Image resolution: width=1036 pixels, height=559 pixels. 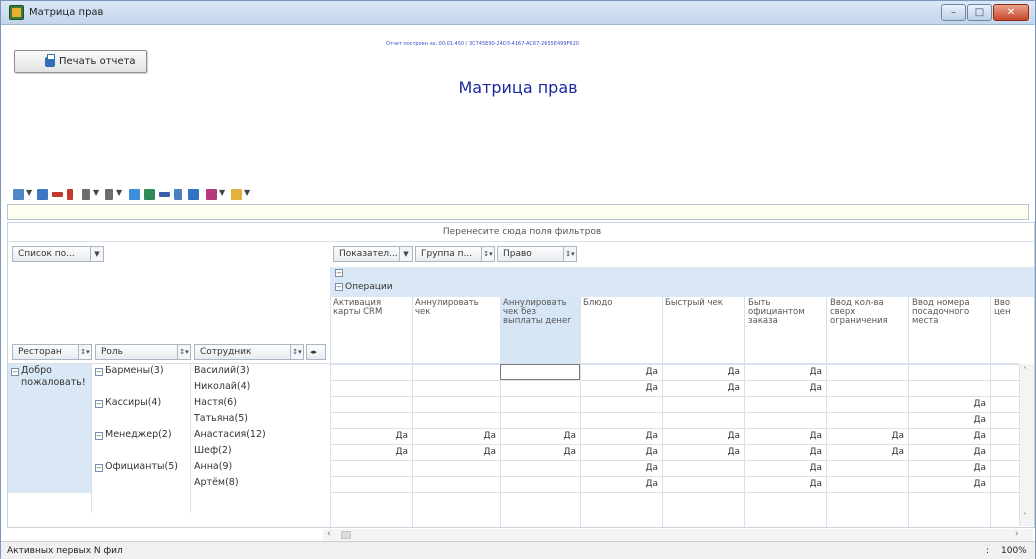 What do you see at coordinates (953, 12) in the screenshot?
I see `minimize-button: –` at bounding box center [953, 12].